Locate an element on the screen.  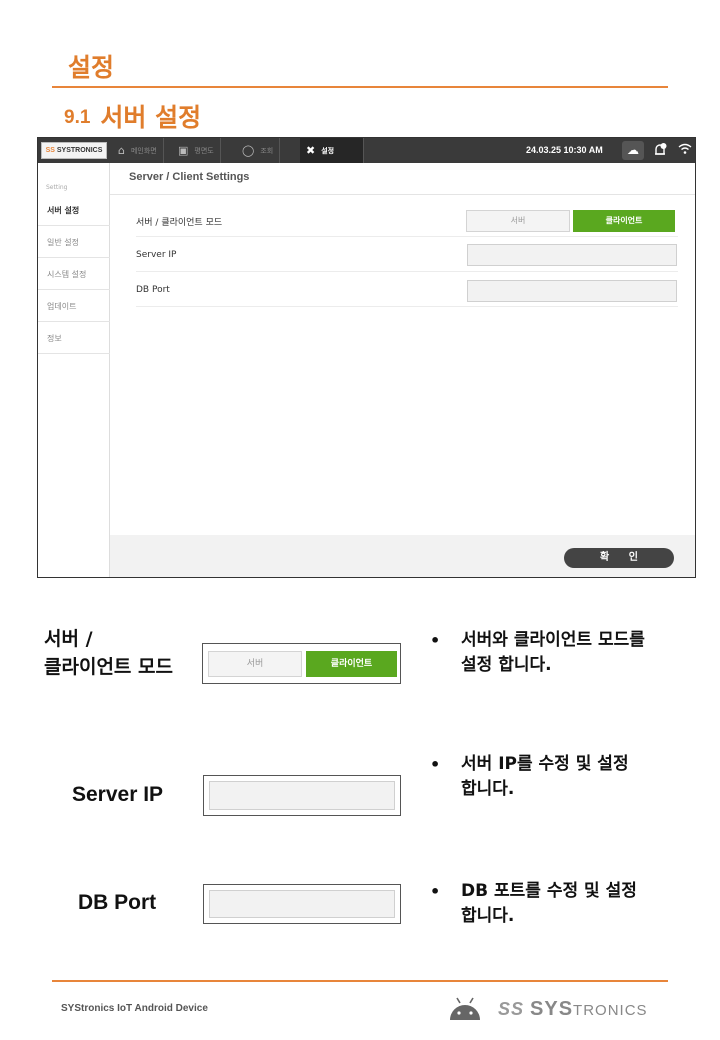
nav-tab-floorplan: ▣ 평면도 is located at coordinates (196, 150).